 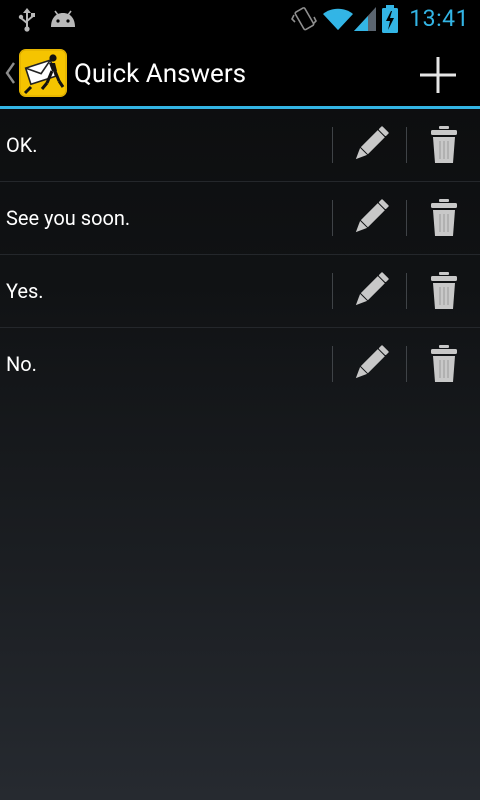 I want to click on app-logo-icon, so click(x=43, y=73).